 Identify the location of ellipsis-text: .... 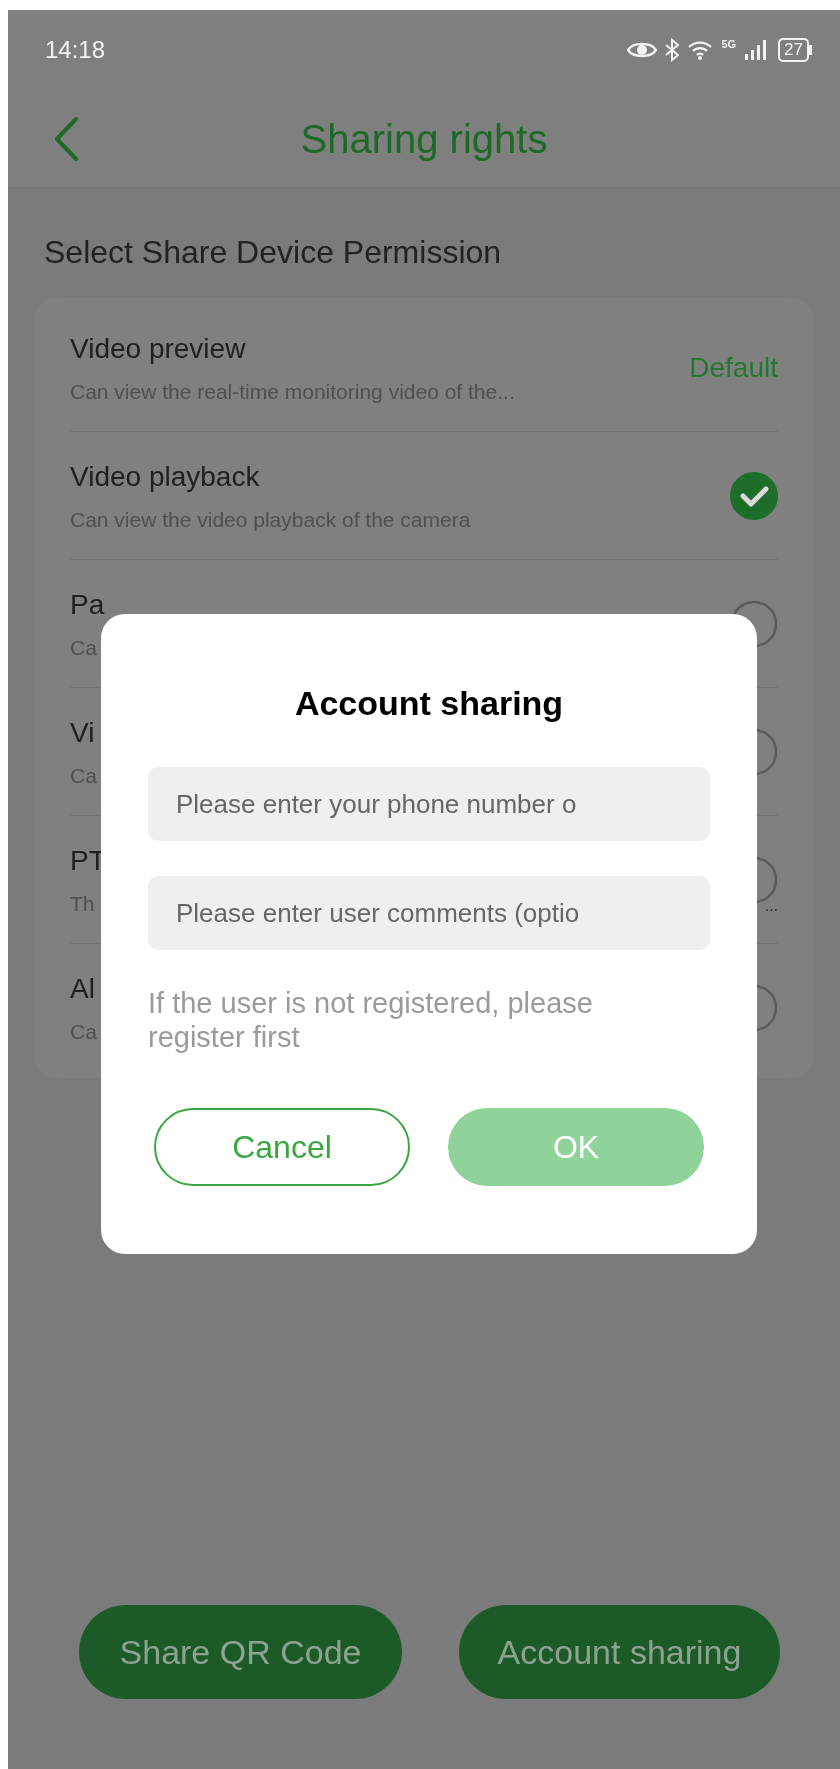
(771, 905).